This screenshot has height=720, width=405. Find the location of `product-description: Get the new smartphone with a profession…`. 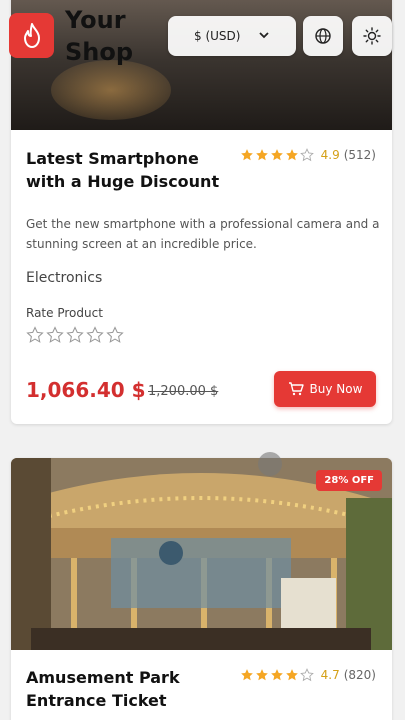

product-description: Get the new smartphone with a profession… is located at coordinates (203, 234).